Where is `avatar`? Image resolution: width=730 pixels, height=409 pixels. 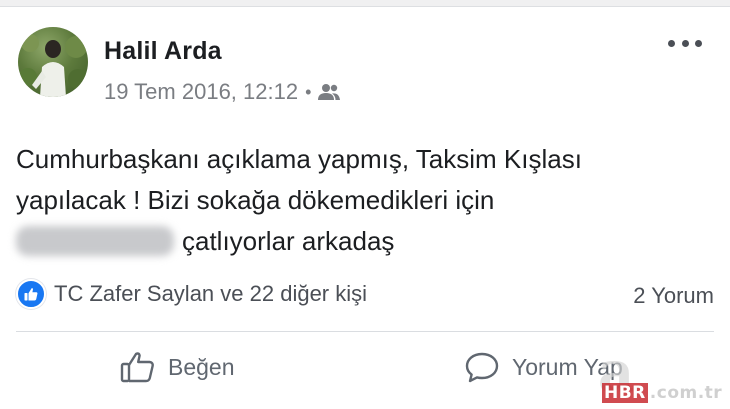
avatar is located at coordinates (53, 62).